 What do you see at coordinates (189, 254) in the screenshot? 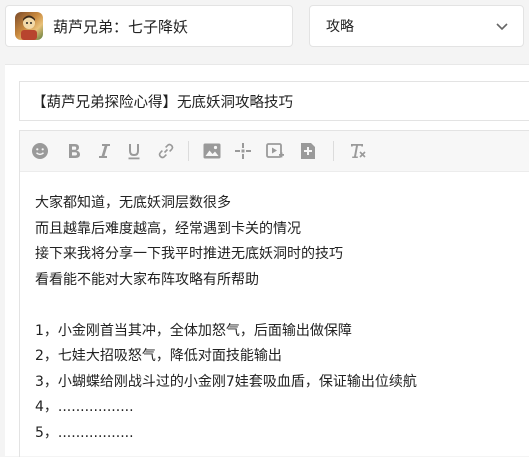
I see `body-line: 接下来我将分享一下我平时推进无底妖洞时的技巧` at bounding box center [189, 254].